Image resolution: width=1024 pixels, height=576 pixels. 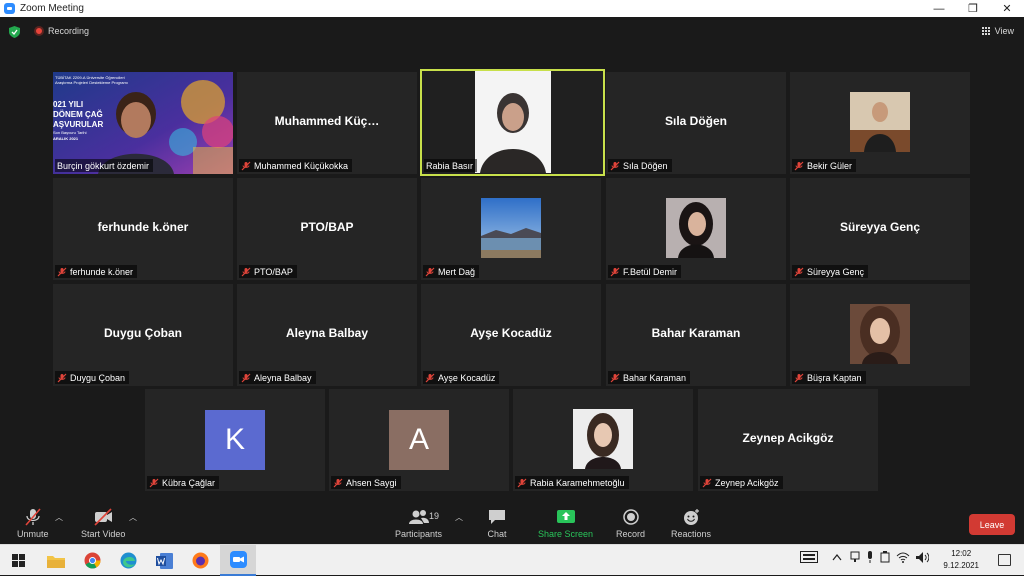 I want to click on participant-tile: Duygu Çoban Duygu Çoban, so click(x=143, y=335).